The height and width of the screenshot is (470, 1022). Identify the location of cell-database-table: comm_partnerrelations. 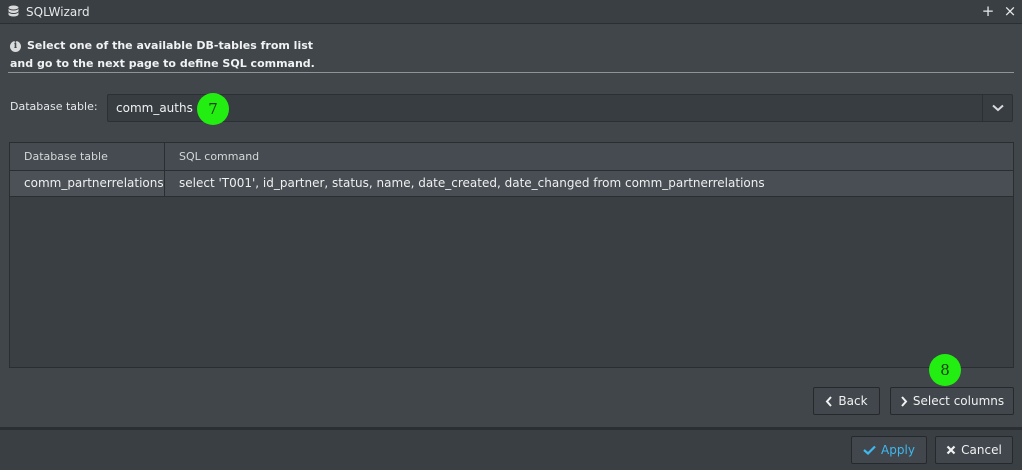
(87, 183).